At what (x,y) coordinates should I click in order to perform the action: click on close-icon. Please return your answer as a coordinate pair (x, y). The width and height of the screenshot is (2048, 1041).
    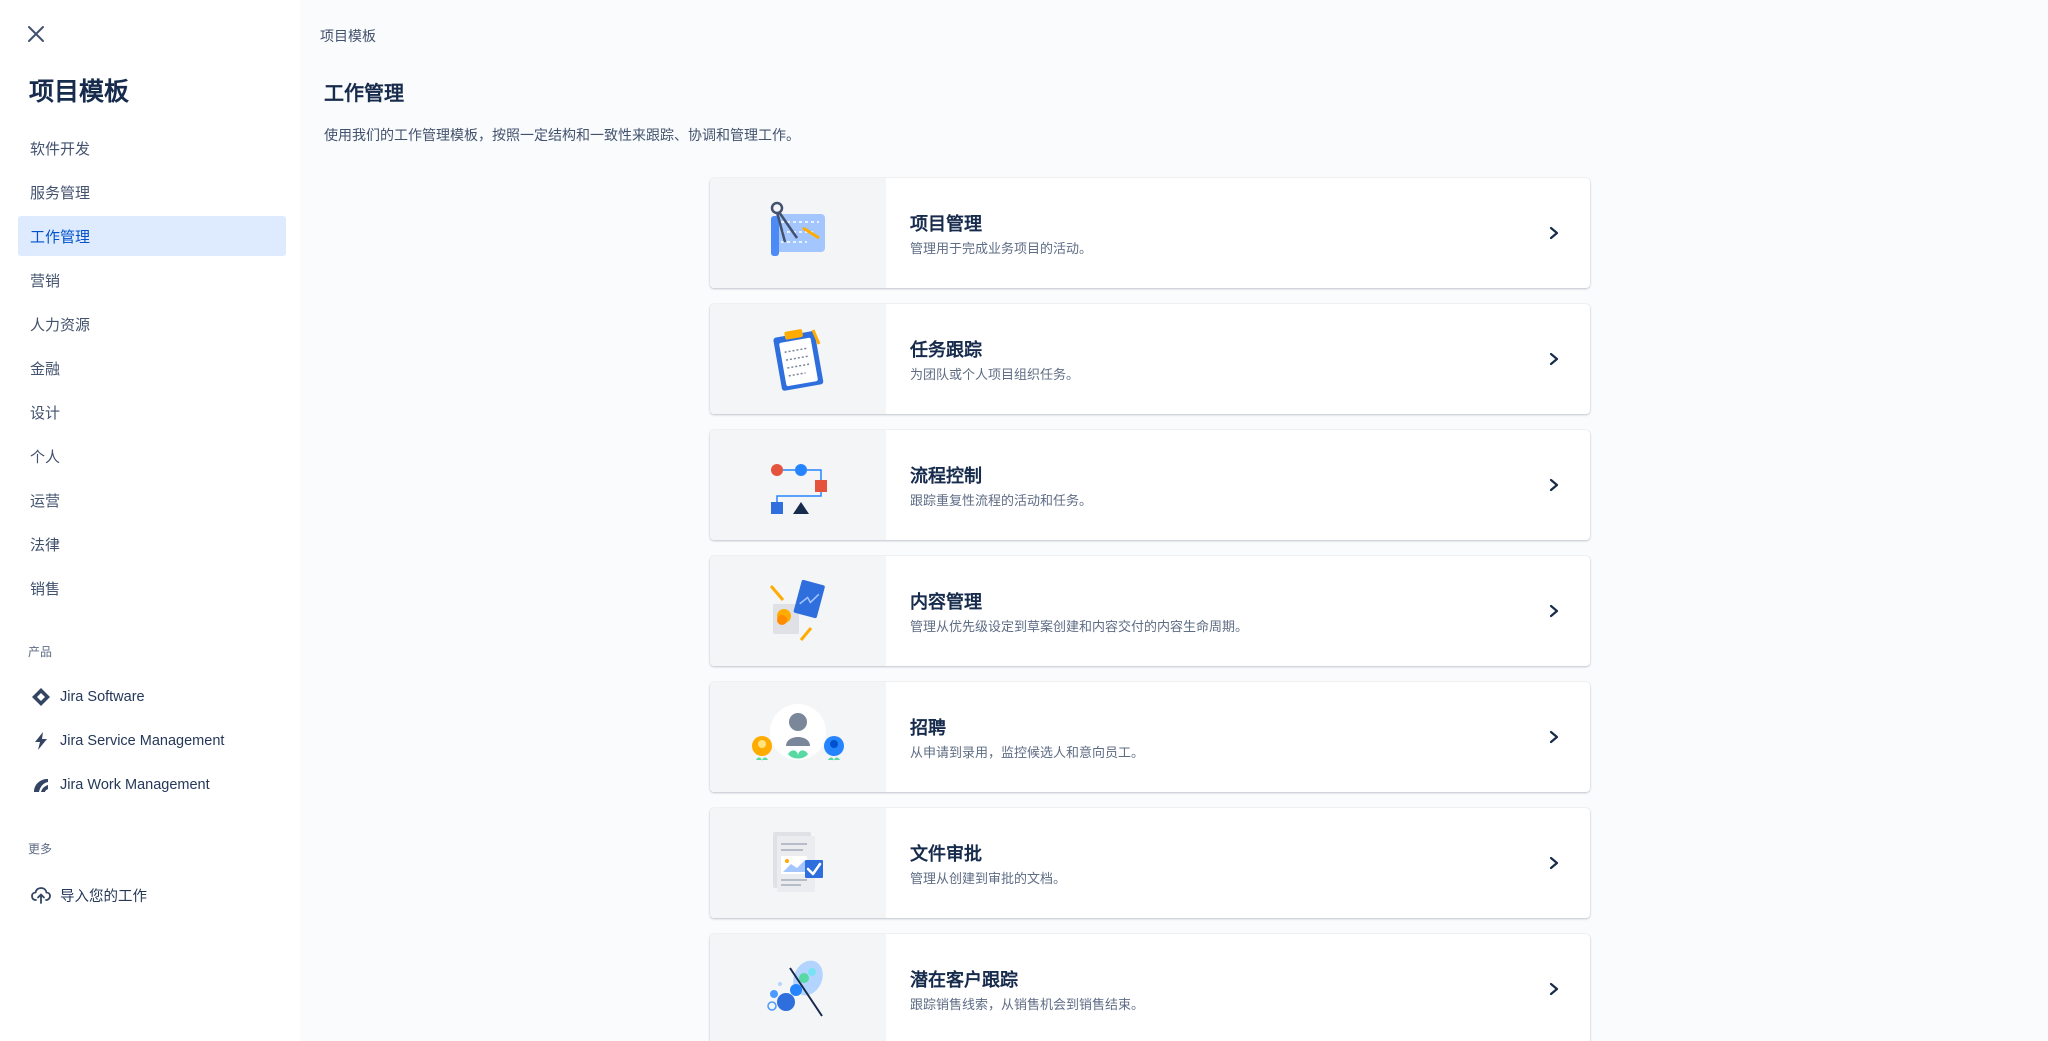
    Looking at the image, I should click on (36, 34).